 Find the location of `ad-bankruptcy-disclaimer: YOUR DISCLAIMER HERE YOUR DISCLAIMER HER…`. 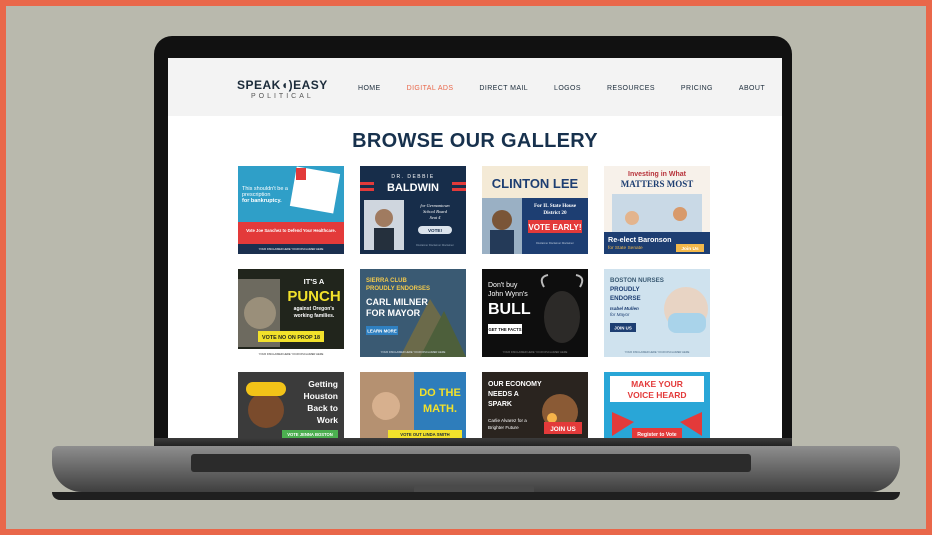

ad-bankruptcy-disclaimer: YOUR DISCLAIMER HERE YOUR DISCLAIMER HER… is located at coordinates (291, 249).